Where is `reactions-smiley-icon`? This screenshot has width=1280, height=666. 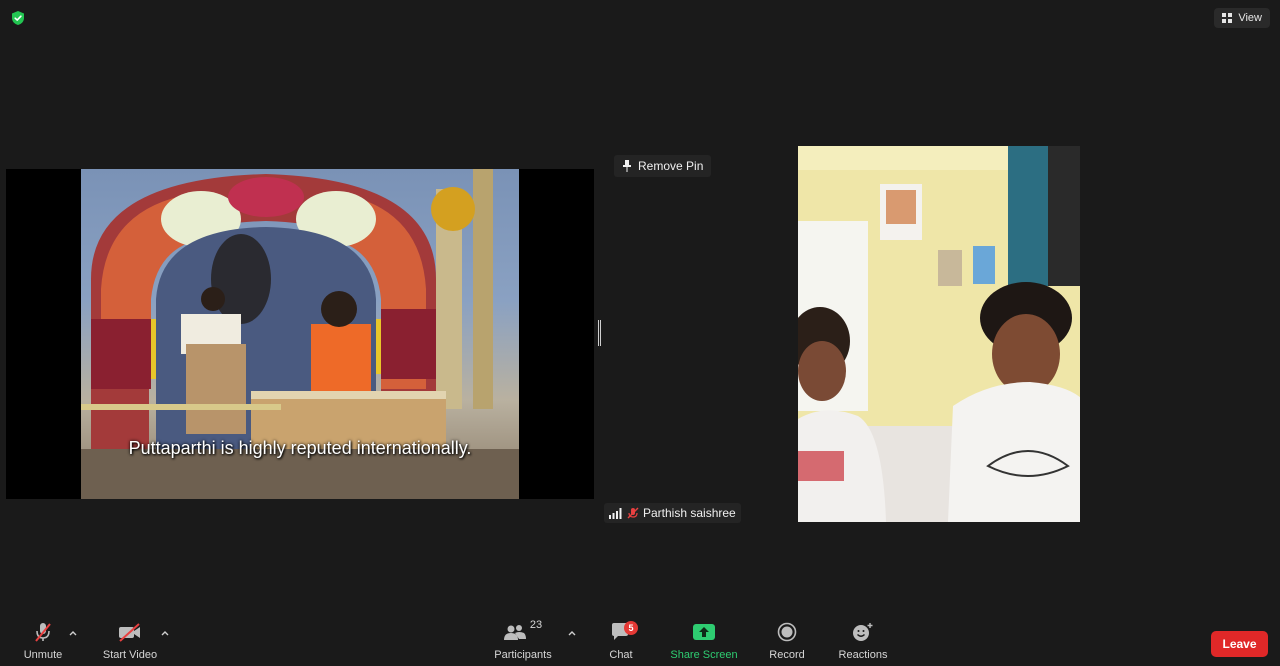
reactions-smiley-icon is located at coordinates (863, 632).